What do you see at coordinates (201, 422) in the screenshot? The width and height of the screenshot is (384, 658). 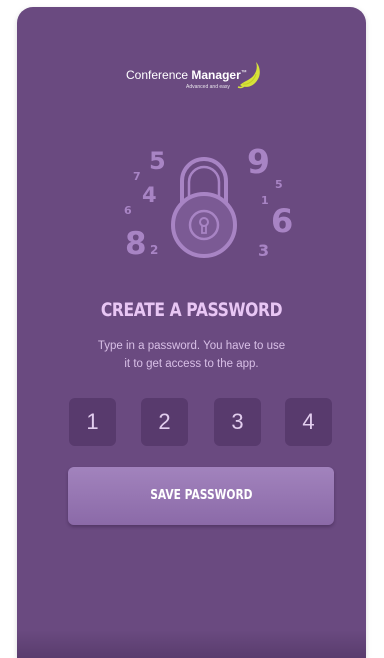 I see `pin-input-row: 1 2 3 4` at bounding box center [201, 422].